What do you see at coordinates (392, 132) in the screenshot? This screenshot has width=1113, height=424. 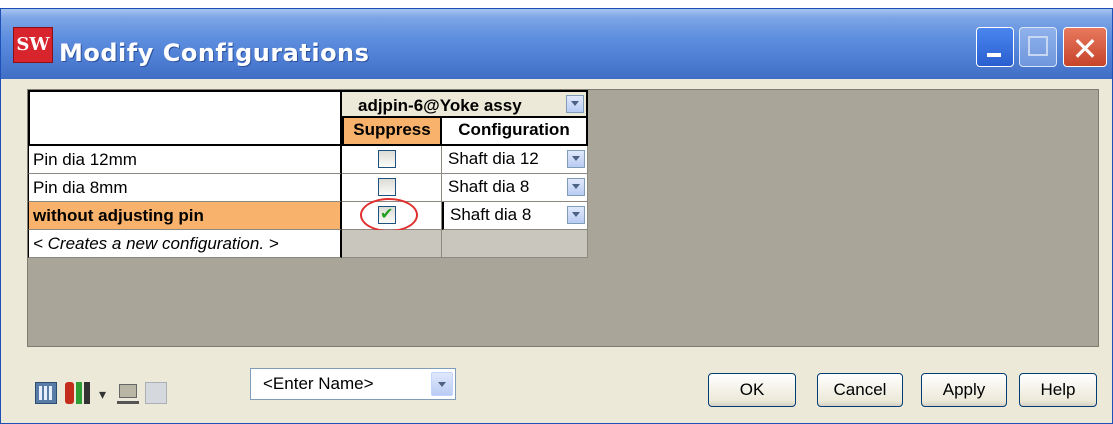 I see `column-header-suppress: Suppress` at bounding box center [392, 132].